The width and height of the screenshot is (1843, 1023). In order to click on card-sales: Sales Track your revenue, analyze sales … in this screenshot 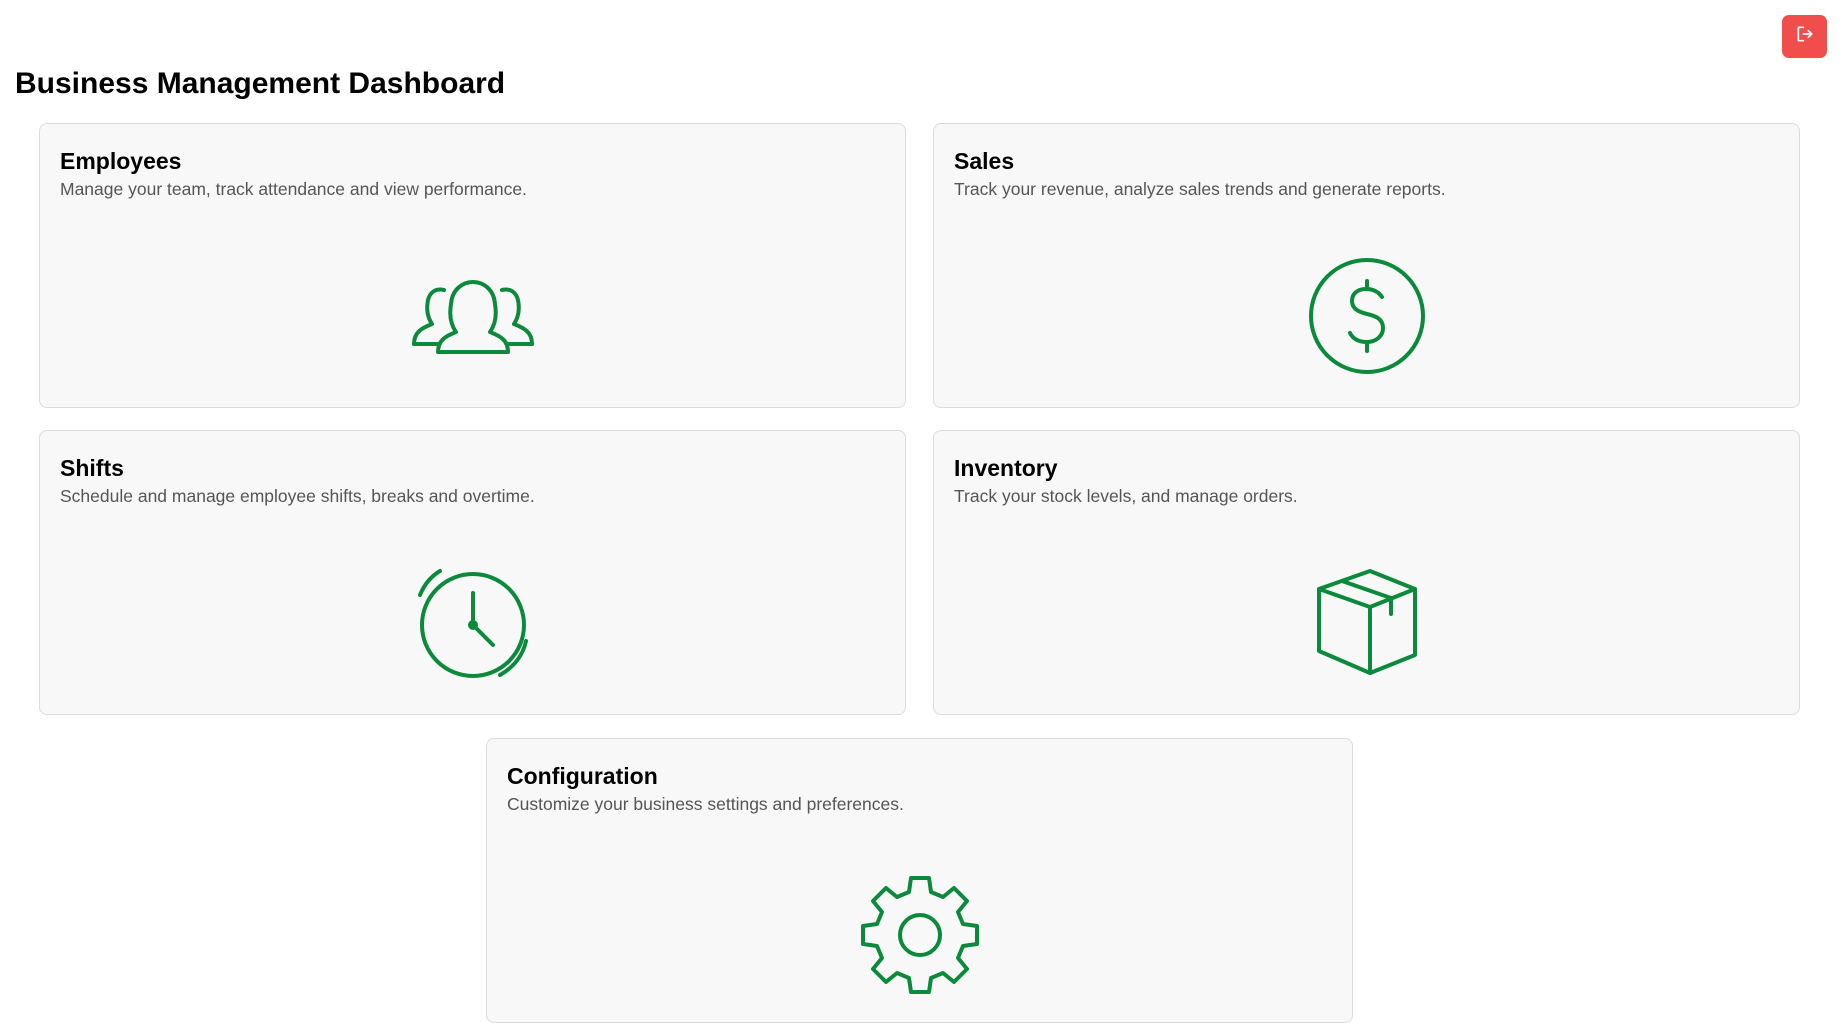, I will do `click(1366, 265)`.